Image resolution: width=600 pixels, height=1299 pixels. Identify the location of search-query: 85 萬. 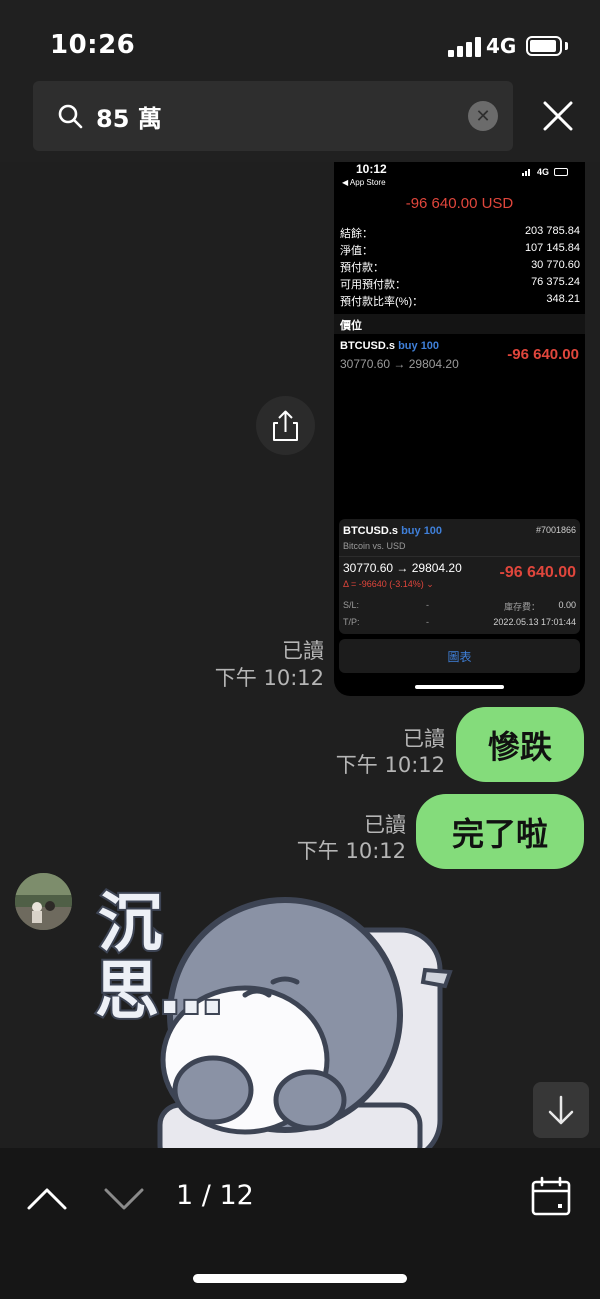
(129, 116).